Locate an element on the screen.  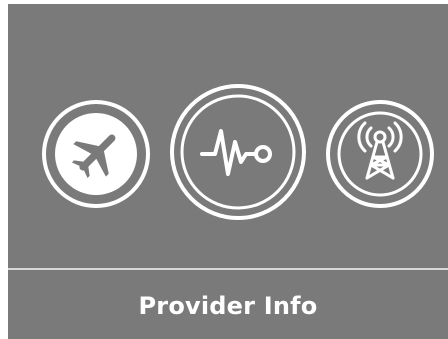
airplane-icon is located at coordinates (96, 154).